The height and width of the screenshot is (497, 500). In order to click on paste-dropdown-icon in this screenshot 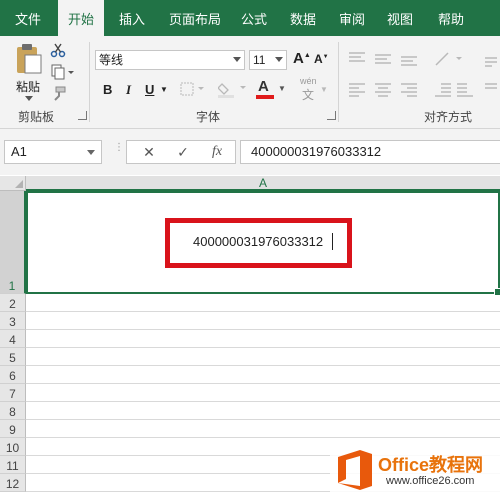, I will do `click(29, 98)`.